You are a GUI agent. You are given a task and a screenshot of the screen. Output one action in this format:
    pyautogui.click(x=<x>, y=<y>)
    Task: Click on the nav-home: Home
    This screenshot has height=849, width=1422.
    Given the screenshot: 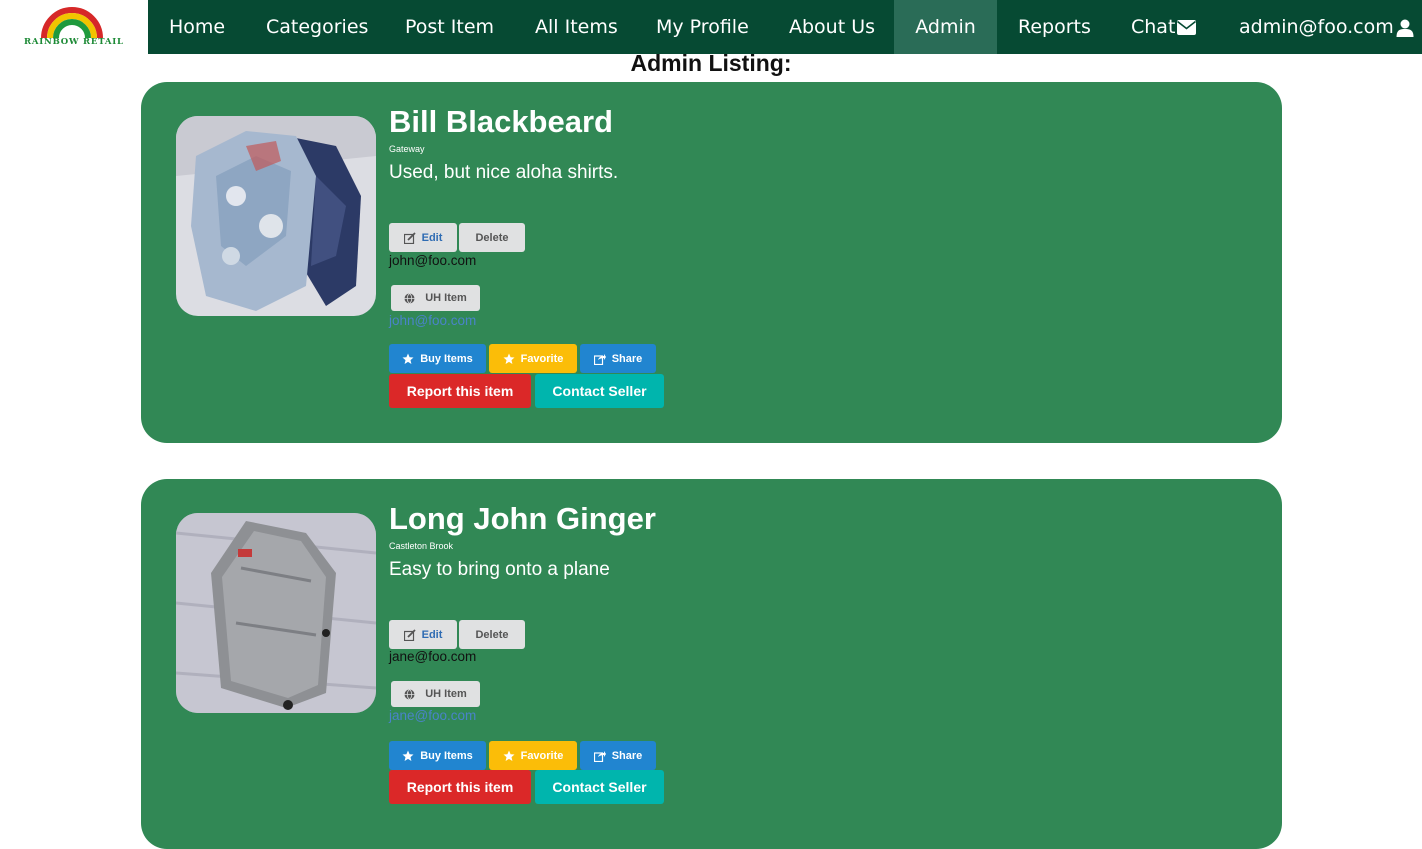 What is the action you would take?
    pyautogui.click(x=197, y=27)
    